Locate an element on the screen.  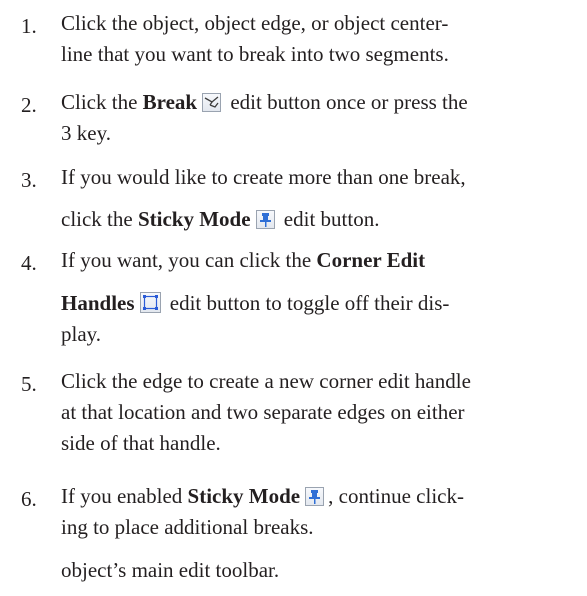
step-number: 3. is located at coordinates (29, 180).